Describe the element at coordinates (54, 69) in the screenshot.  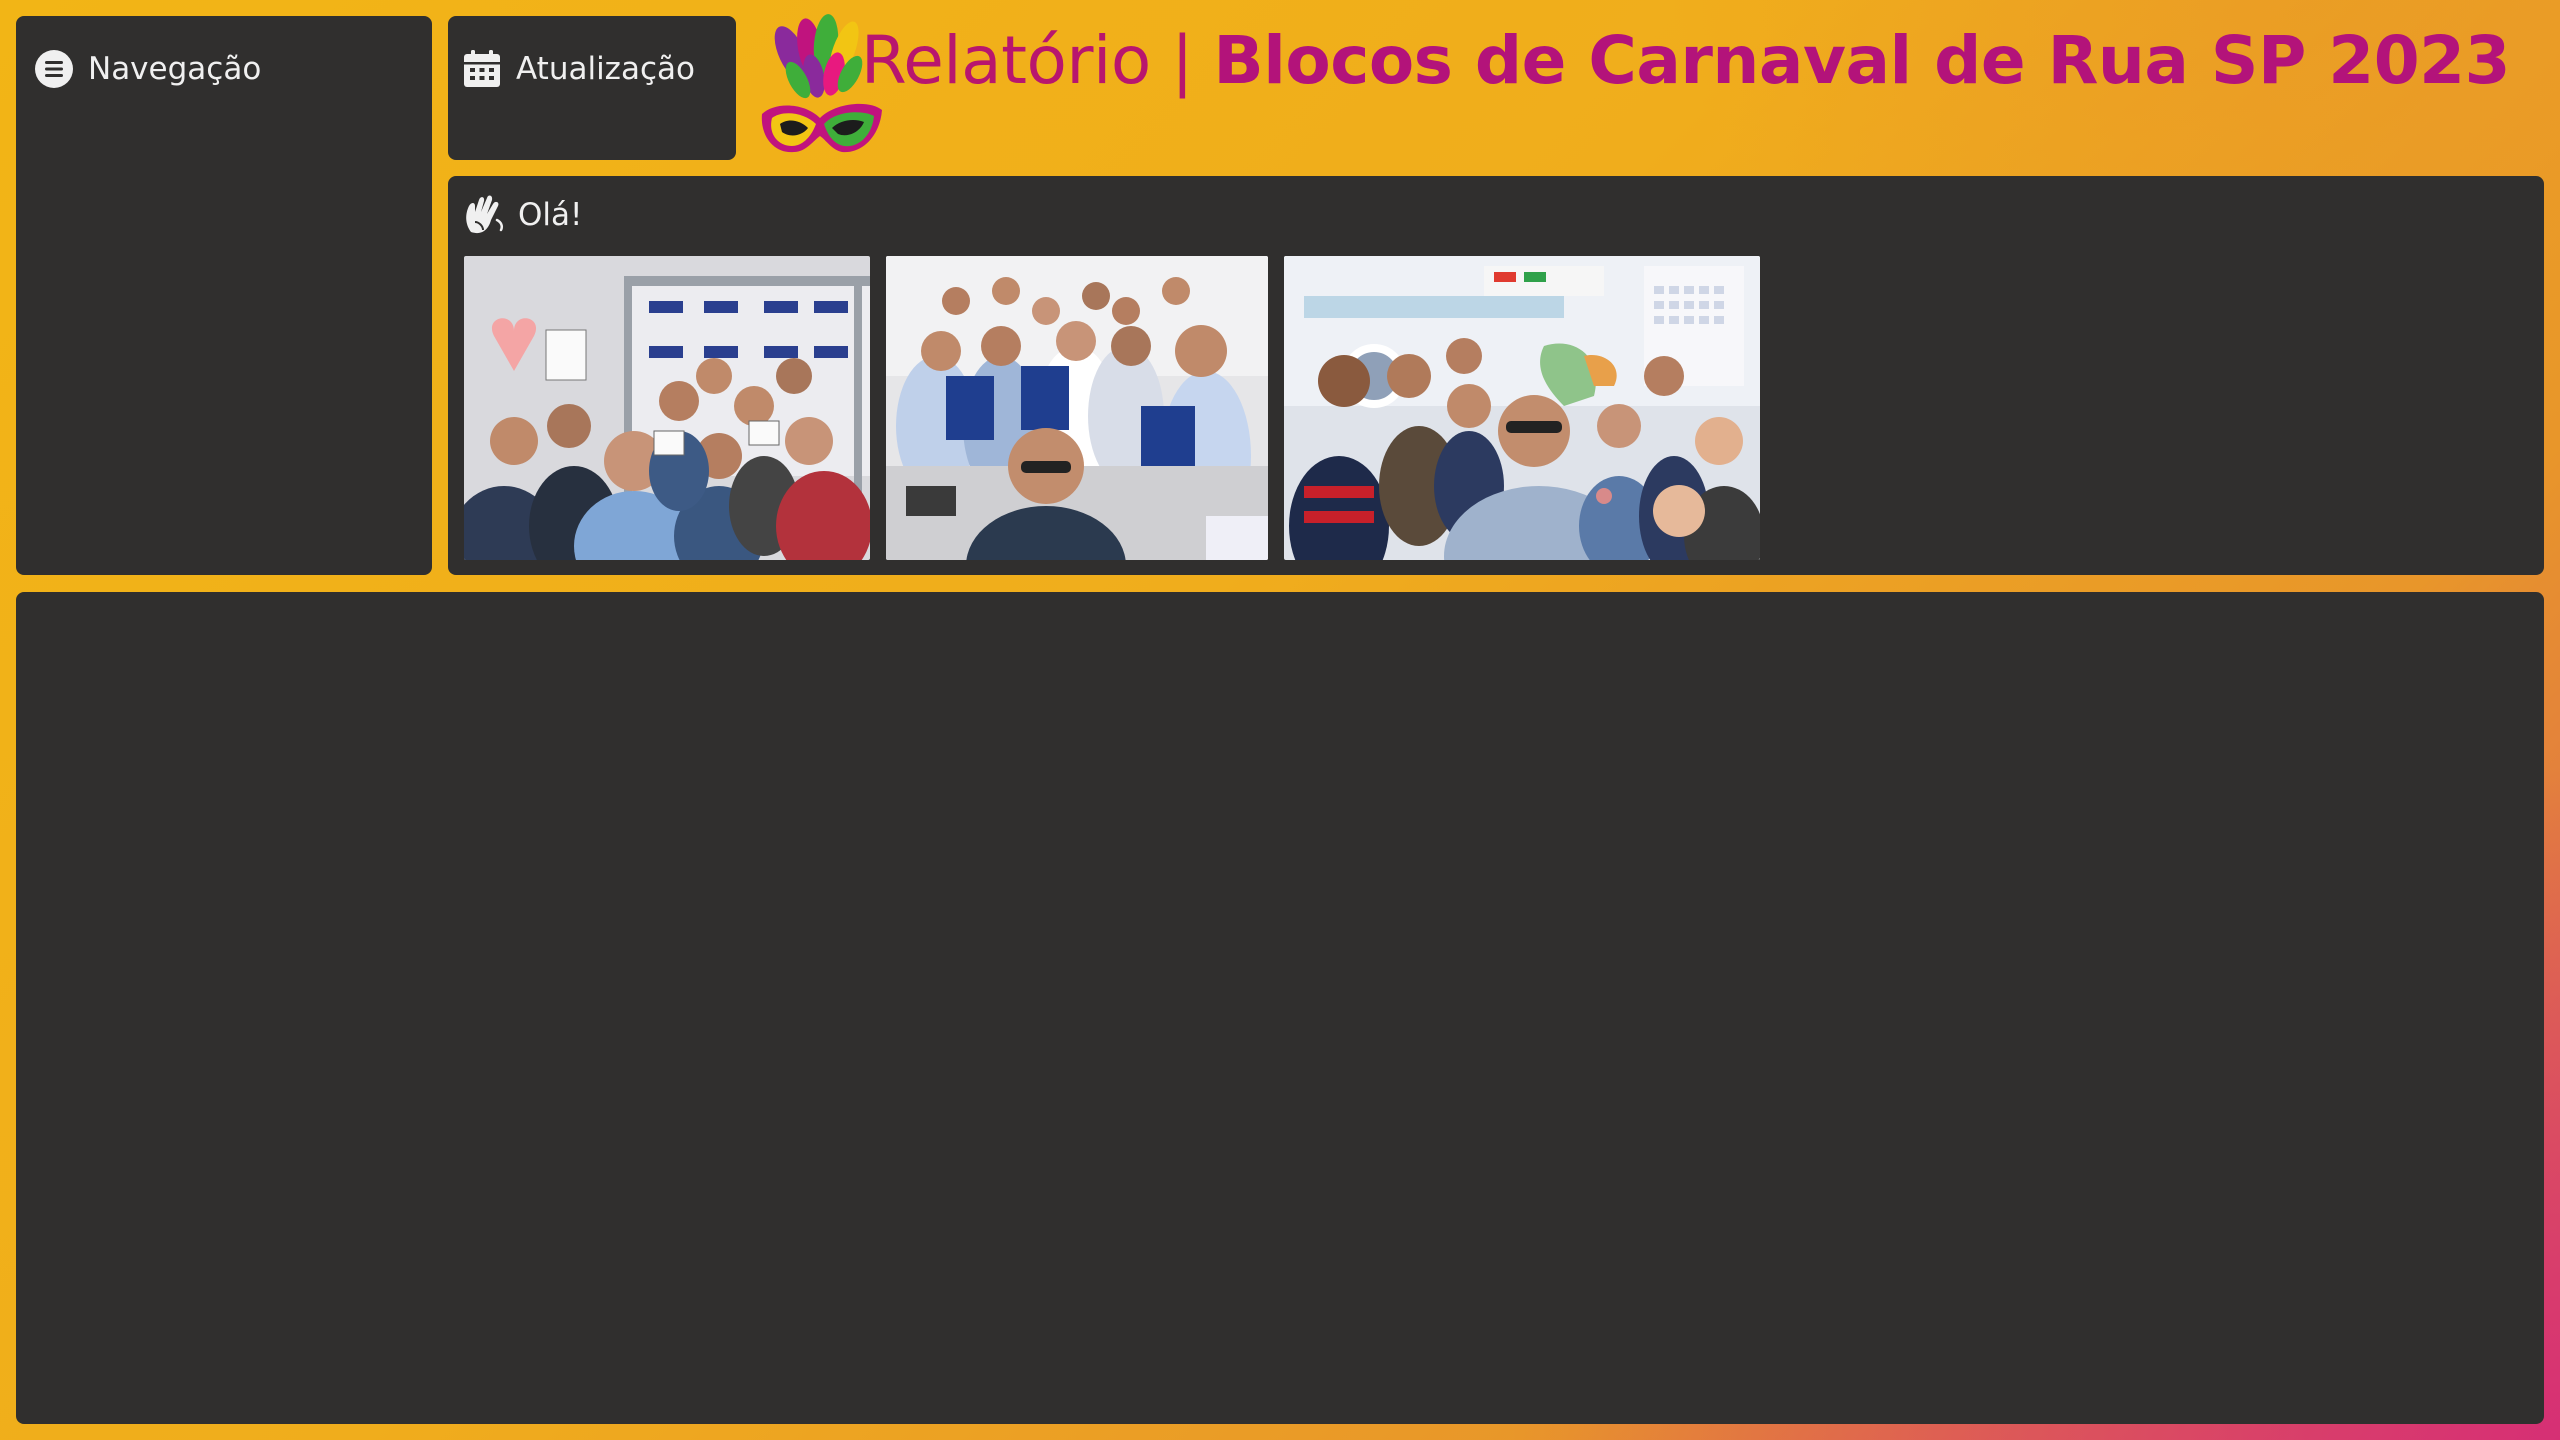
I see `menu-circle-icon` at that location.